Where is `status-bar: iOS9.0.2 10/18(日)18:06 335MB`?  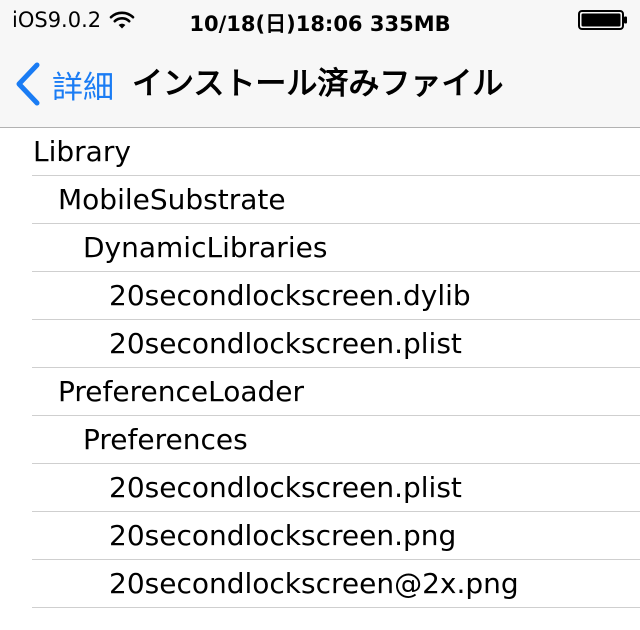
status-bar: iOS9.0.2 10/18(日)18:06 335MB is located at coordinates (320, 20).